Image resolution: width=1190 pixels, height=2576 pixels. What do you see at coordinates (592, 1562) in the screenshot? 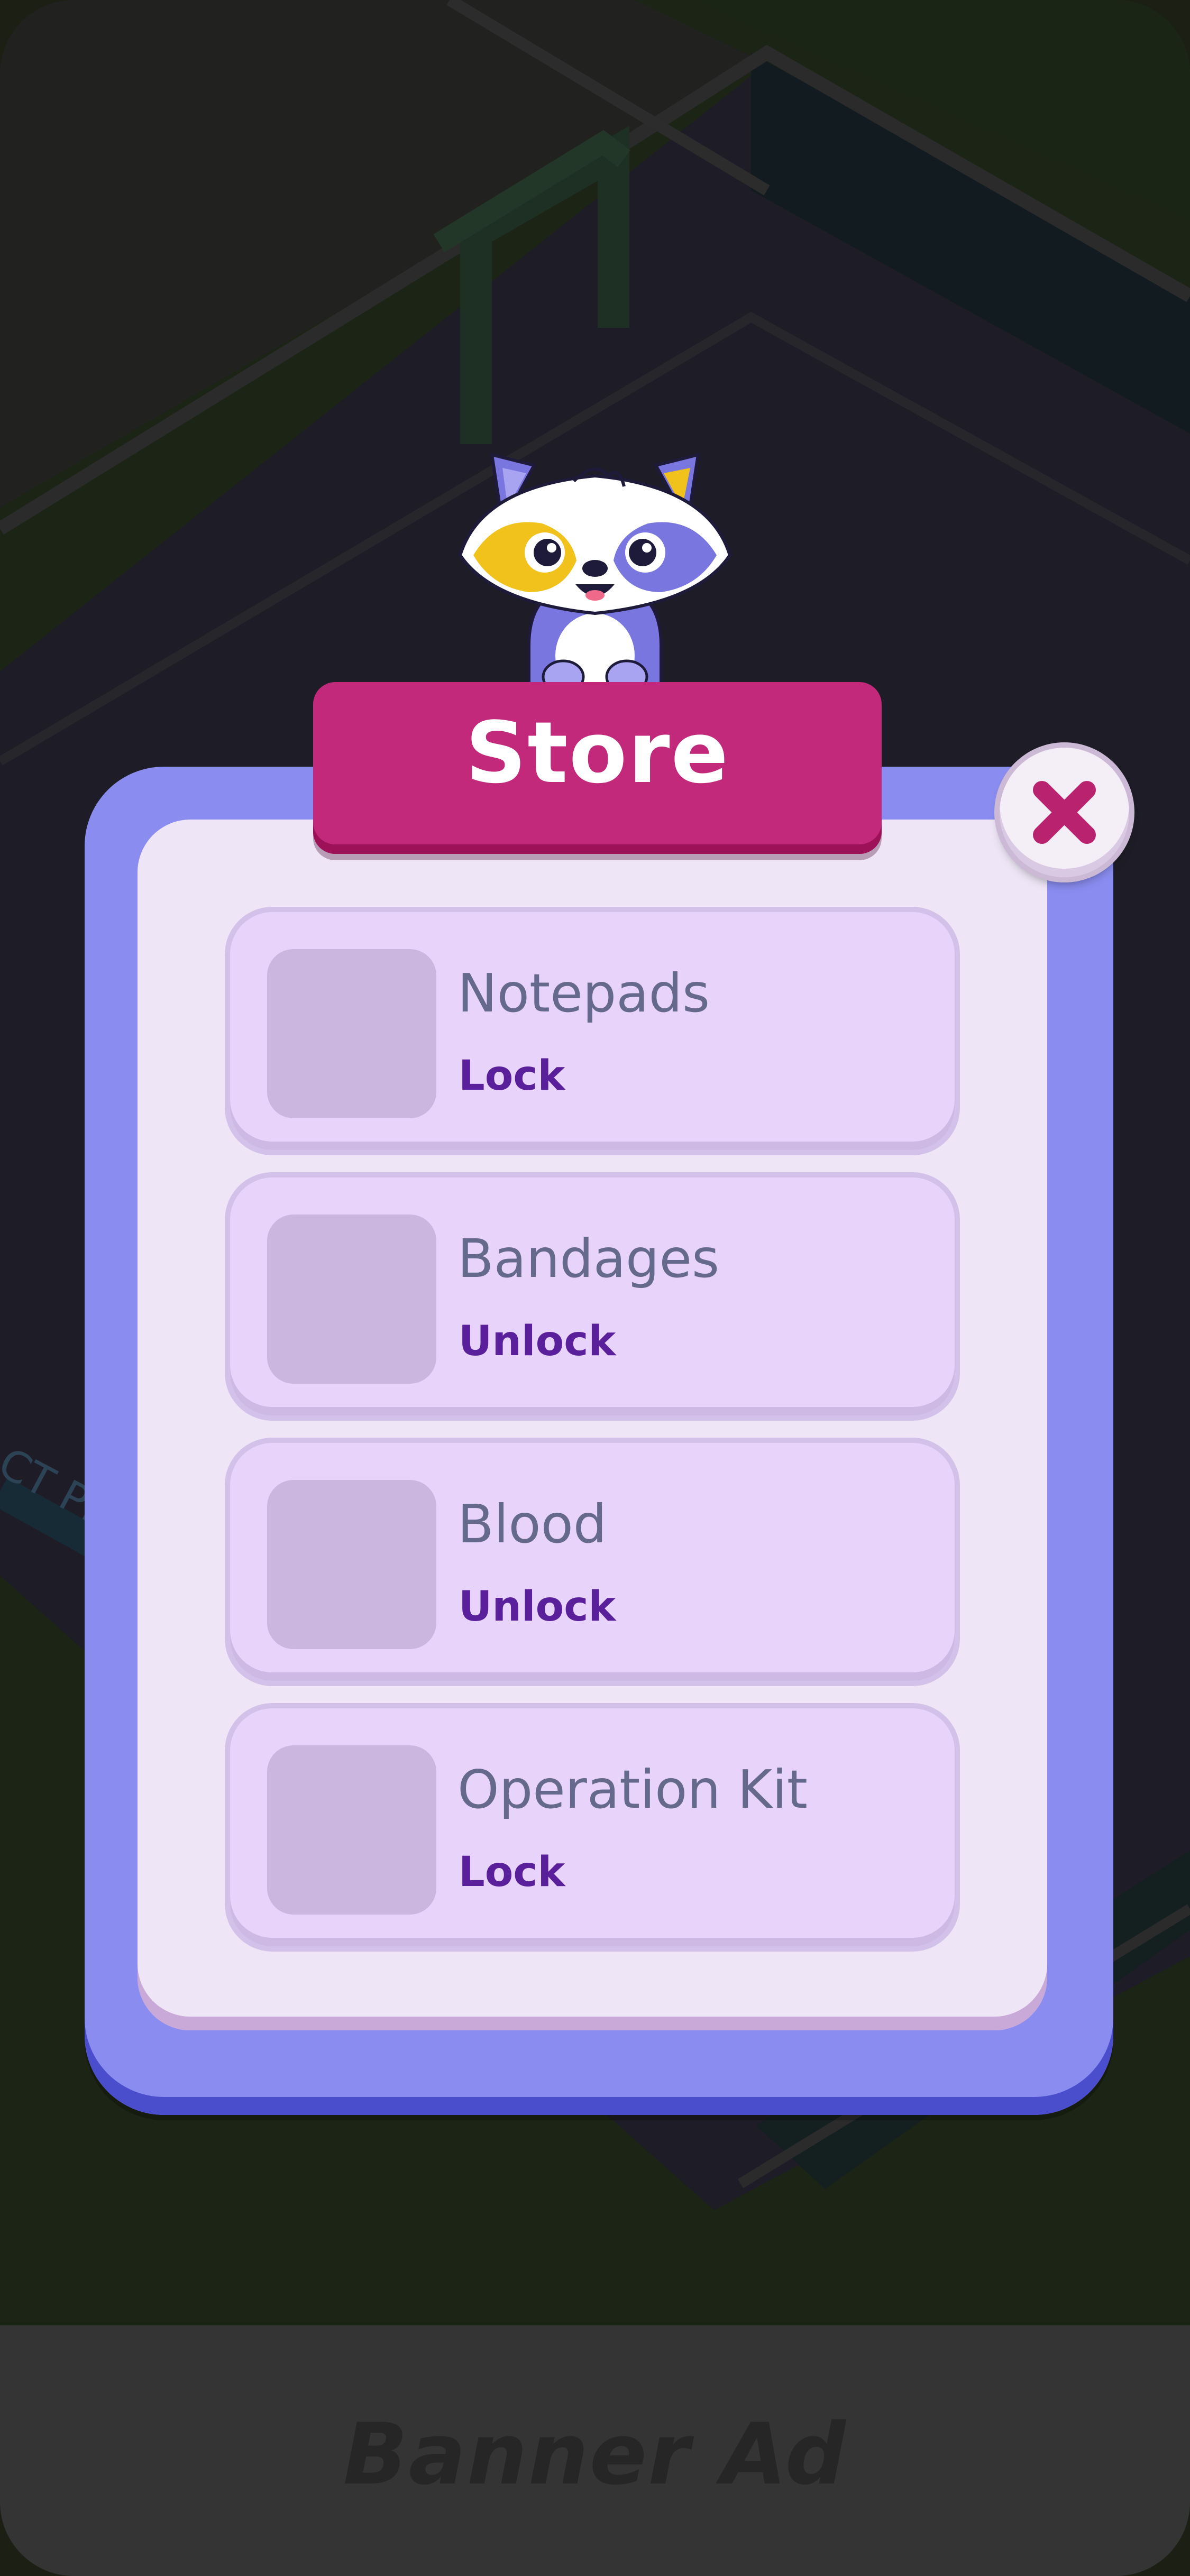
I see `store-item-blood: Blood Unlock` at bounding box center [592, 1562].